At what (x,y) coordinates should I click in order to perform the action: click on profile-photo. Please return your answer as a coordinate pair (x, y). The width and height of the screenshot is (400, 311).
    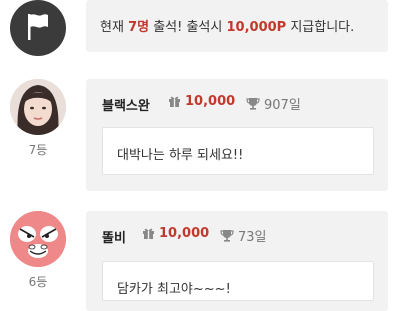
    Looking at the image, I should click on (38, 107).